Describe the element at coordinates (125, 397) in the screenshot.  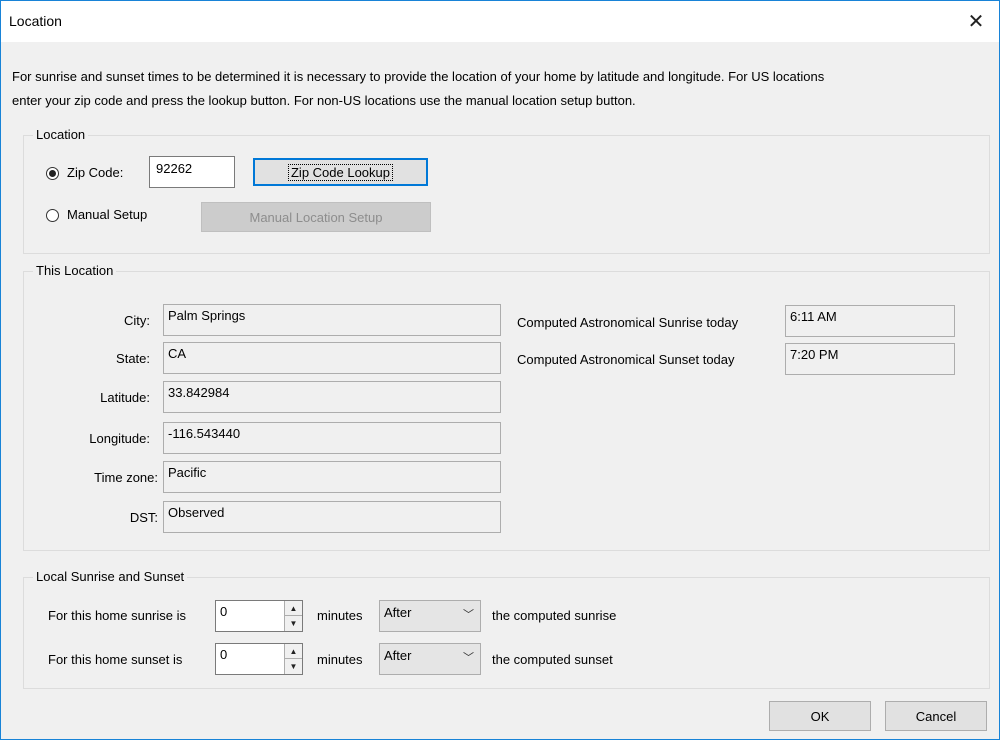
I see `latitude-label: Latitude:` at that location.